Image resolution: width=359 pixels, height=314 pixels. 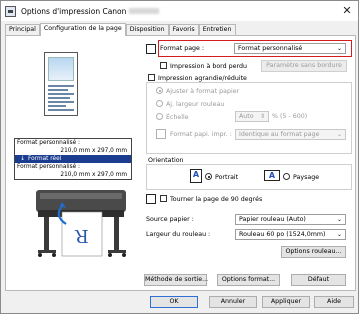 I want to click on spinner-icon: ⇕, so click(x=262, y=116).